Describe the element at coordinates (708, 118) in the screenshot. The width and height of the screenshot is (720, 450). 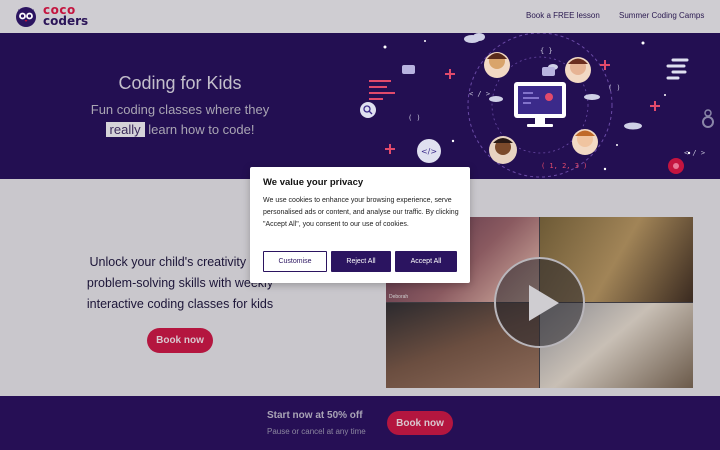
I see `gear-icon` at that location.